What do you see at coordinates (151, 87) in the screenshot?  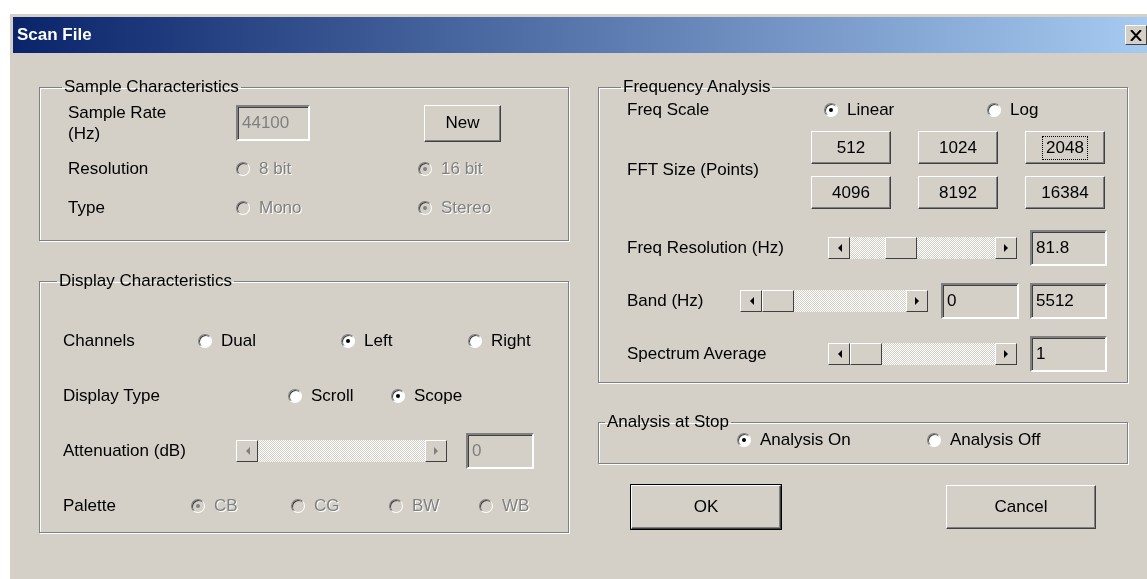 I see `group-title: Sample Characteristics` at bounding box center [151, 87].